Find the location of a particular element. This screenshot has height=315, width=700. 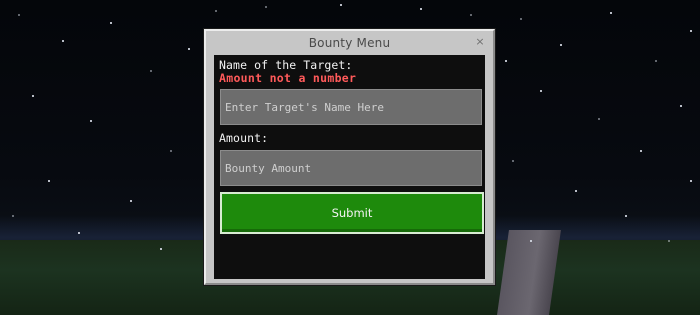

submit-button: Submit is located at coordinates (352, 213).